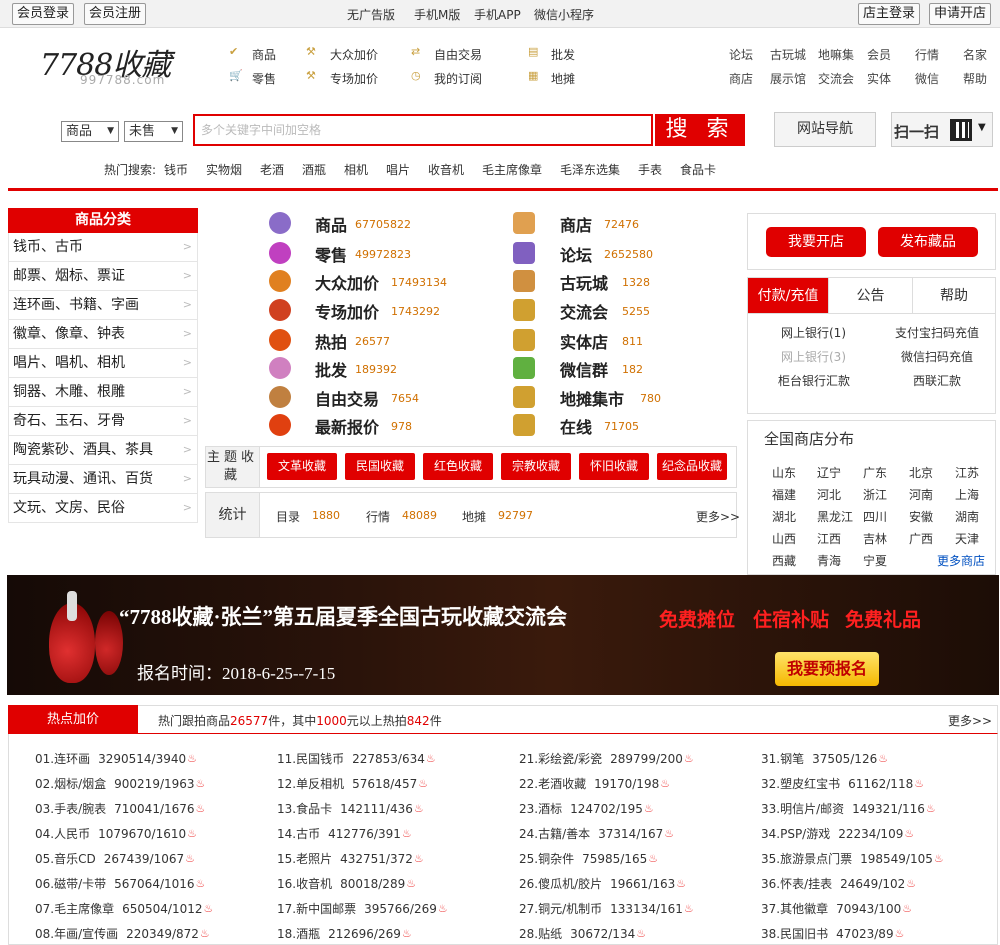 The width and height of the screenshot is (1000, 945). What do you see at coordinates (927, 78) in the screenshot?
I see `link-wechat: 微信` at bounding box center [927, 78].